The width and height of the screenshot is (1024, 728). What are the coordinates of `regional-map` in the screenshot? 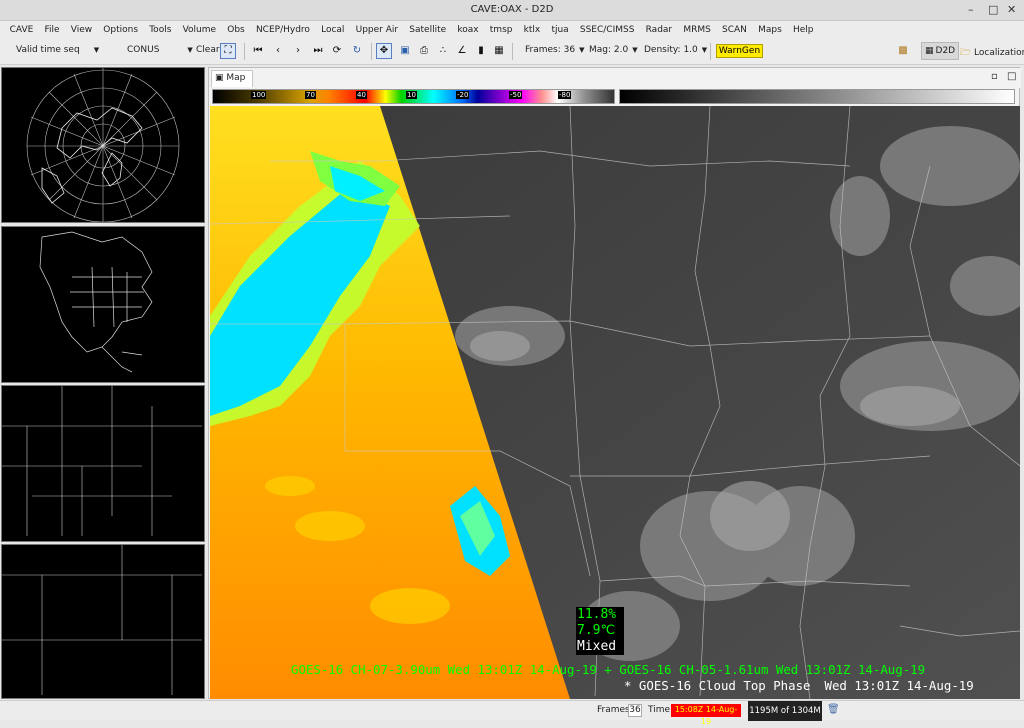 It's located at (102, 620).